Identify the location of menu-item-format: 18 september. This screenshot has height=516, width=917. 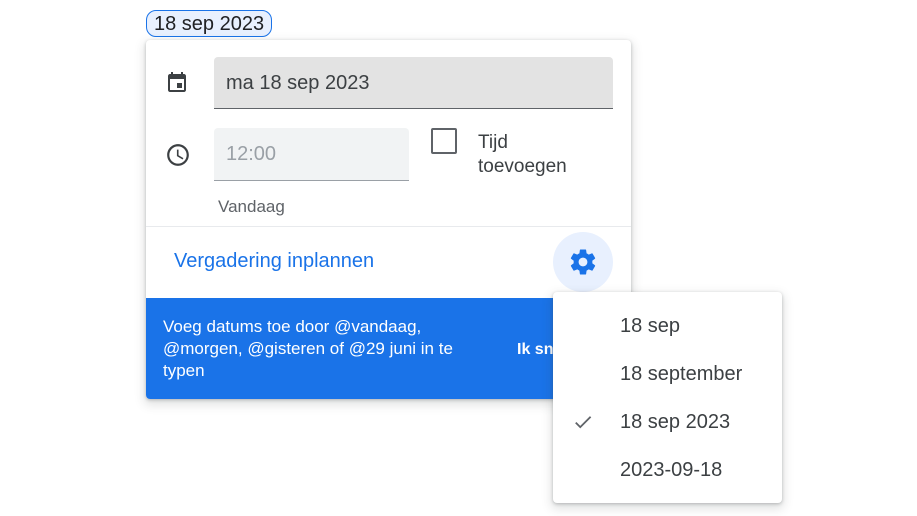
(667, 374).